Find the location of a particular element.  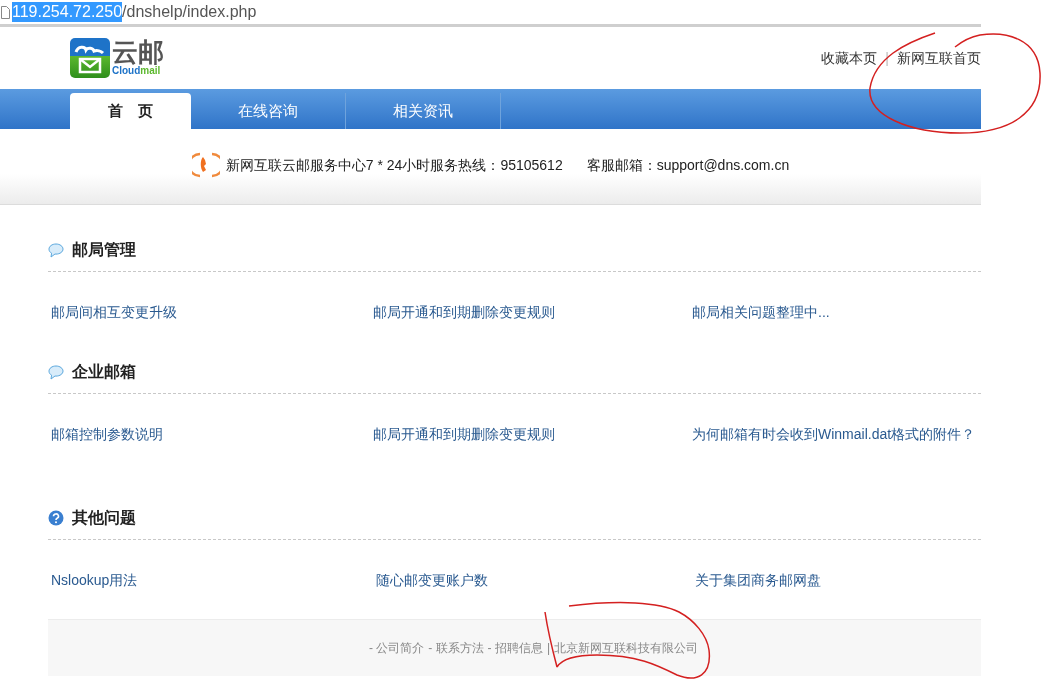

logo: 云邮 Cloudmail is located at coordinates (117, 58).